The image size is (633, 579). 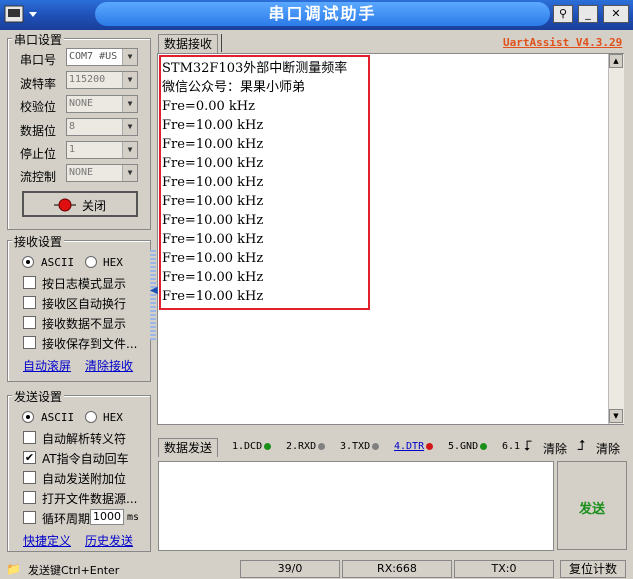 I want to click on receive-scrollbar: ▲ ▼, so click(x=616, y=239).